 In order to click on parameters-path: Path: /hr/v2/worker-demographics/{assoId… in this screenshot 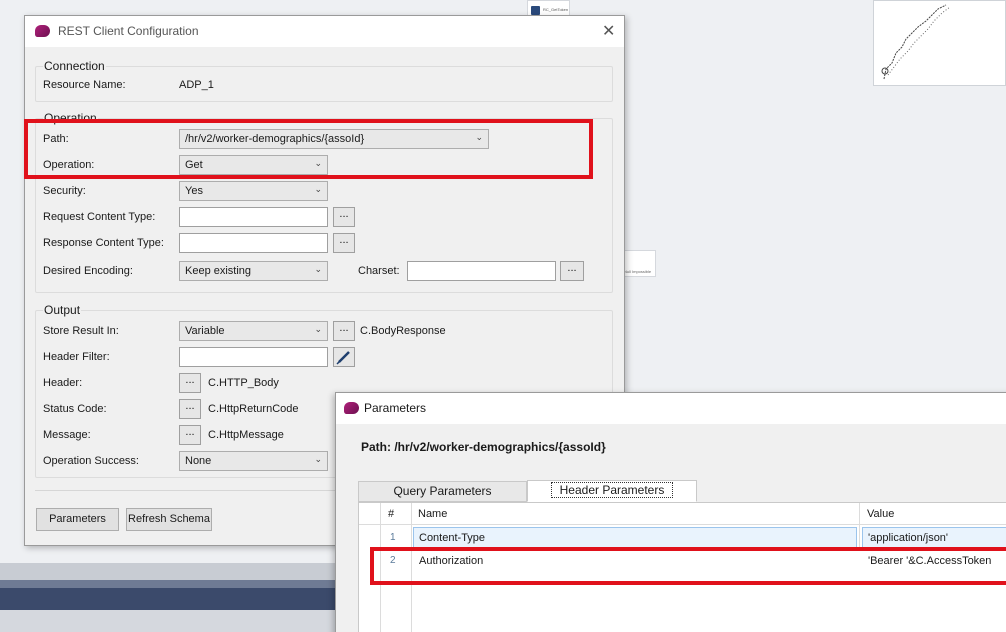, I will do `click(483, 447)`.